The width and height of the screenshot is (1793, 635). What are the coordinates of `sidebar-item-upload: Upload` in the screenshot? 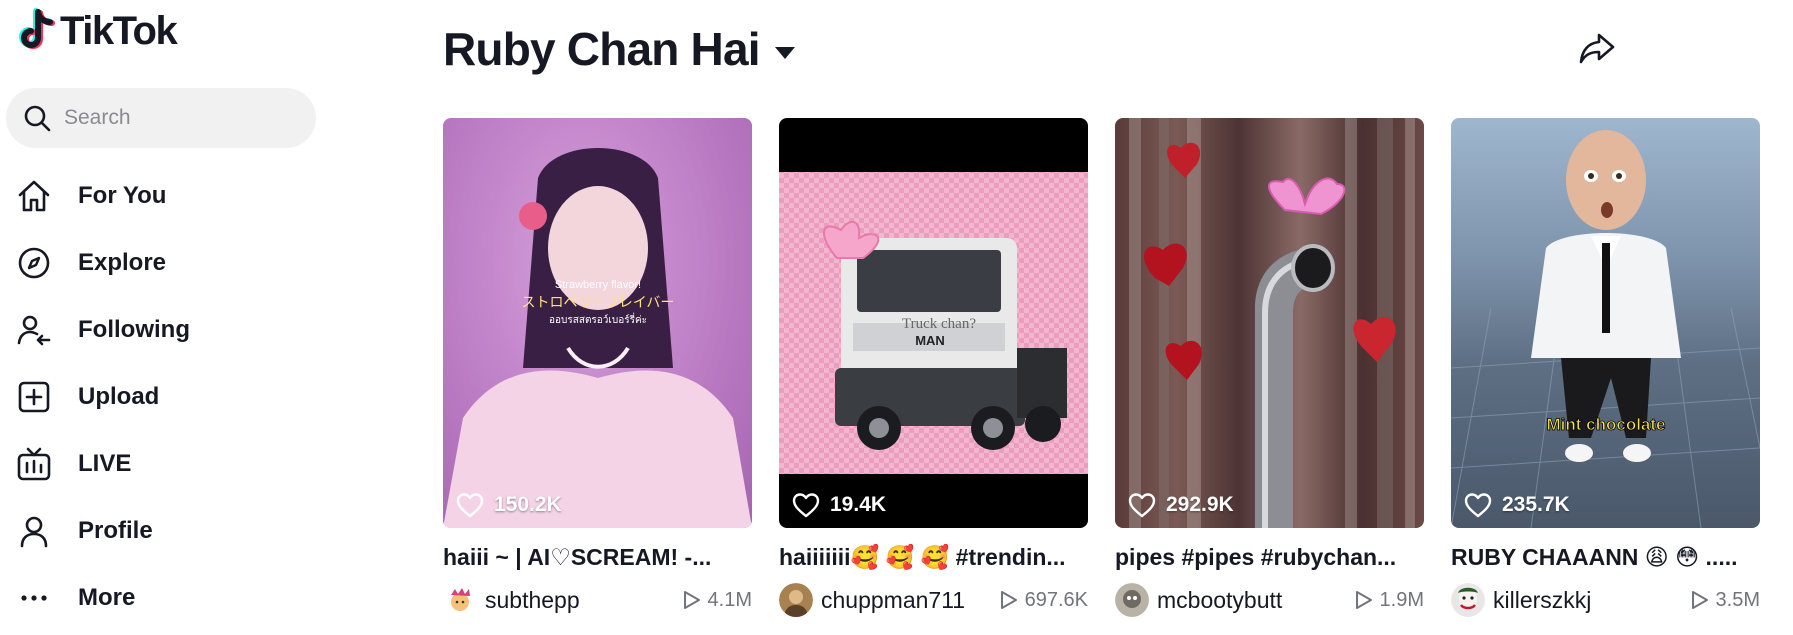 It's located at (165, 396).